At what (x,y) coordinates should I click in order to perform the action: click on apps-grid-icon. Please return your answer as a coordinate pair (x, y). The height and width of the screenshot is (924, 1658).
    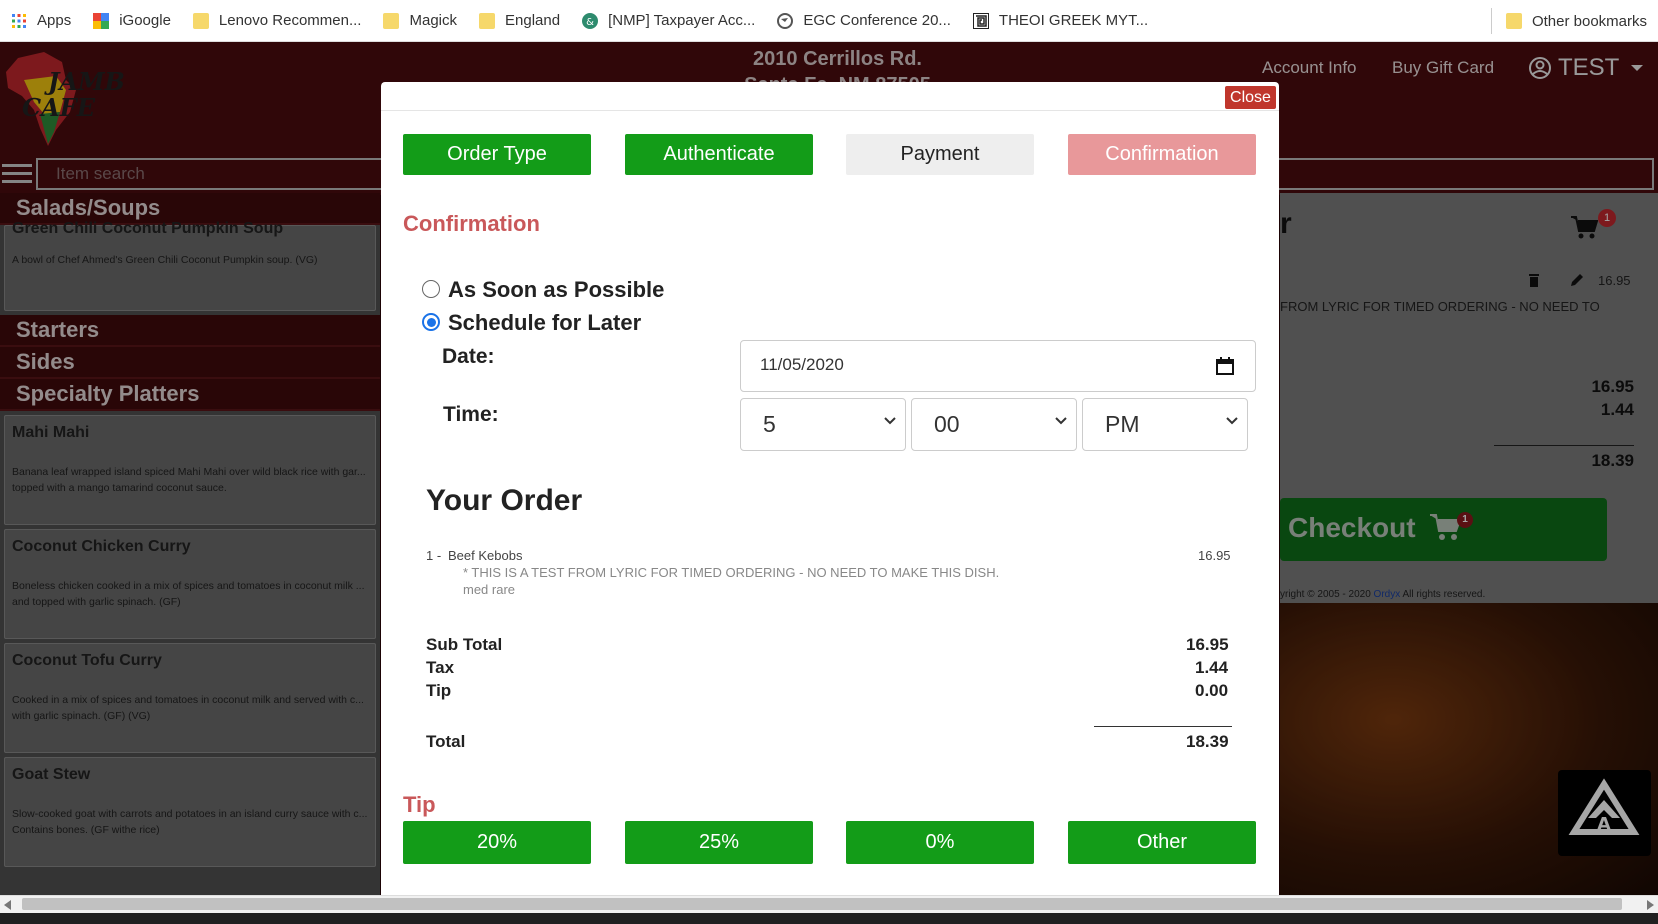
    Looking at the image, I should click on (19, 20).